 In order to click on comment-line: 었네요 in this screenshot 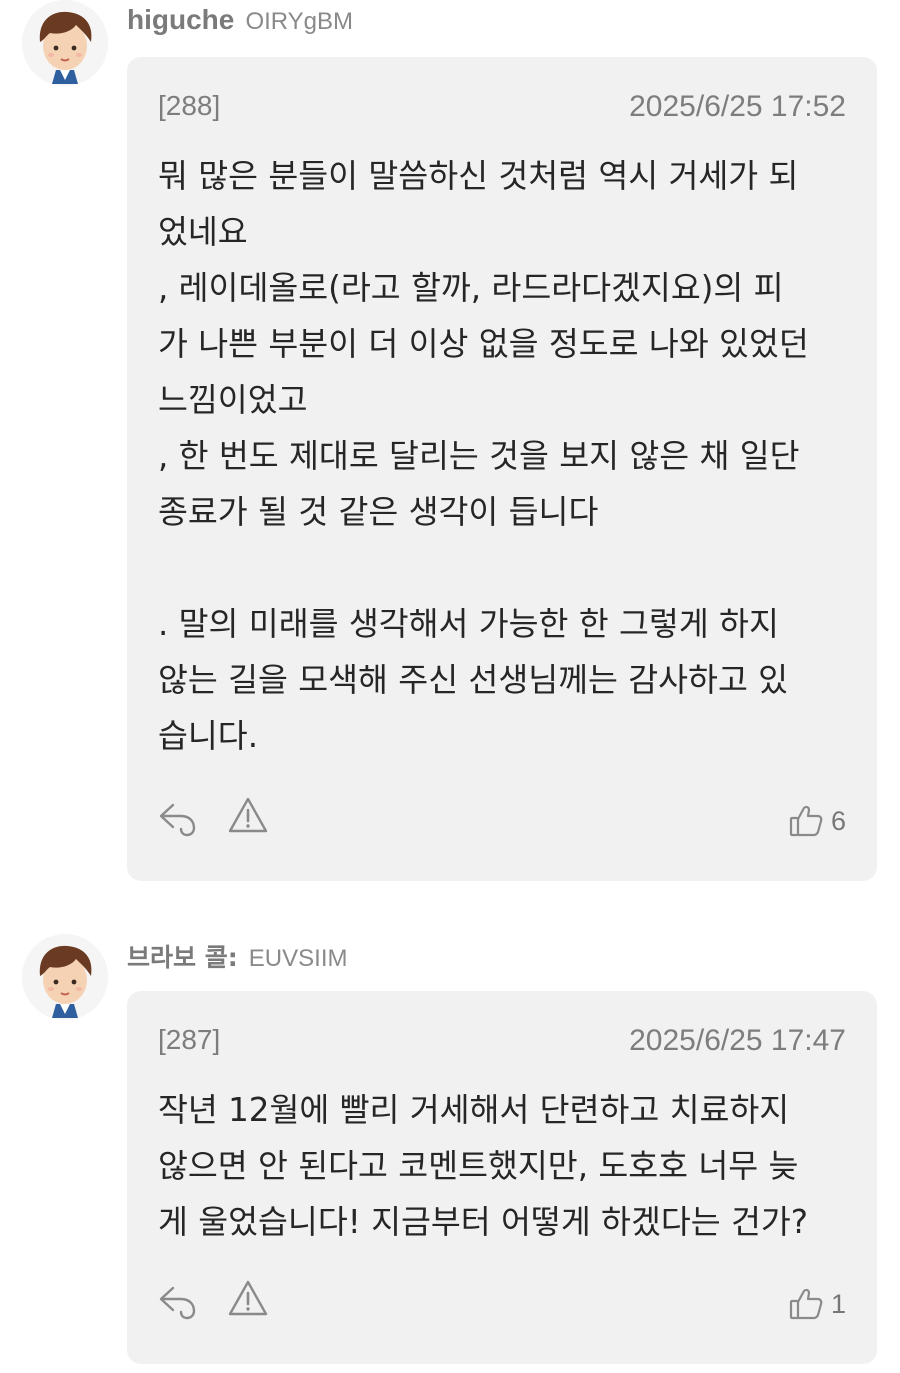, I will do `click(203, 232)`.